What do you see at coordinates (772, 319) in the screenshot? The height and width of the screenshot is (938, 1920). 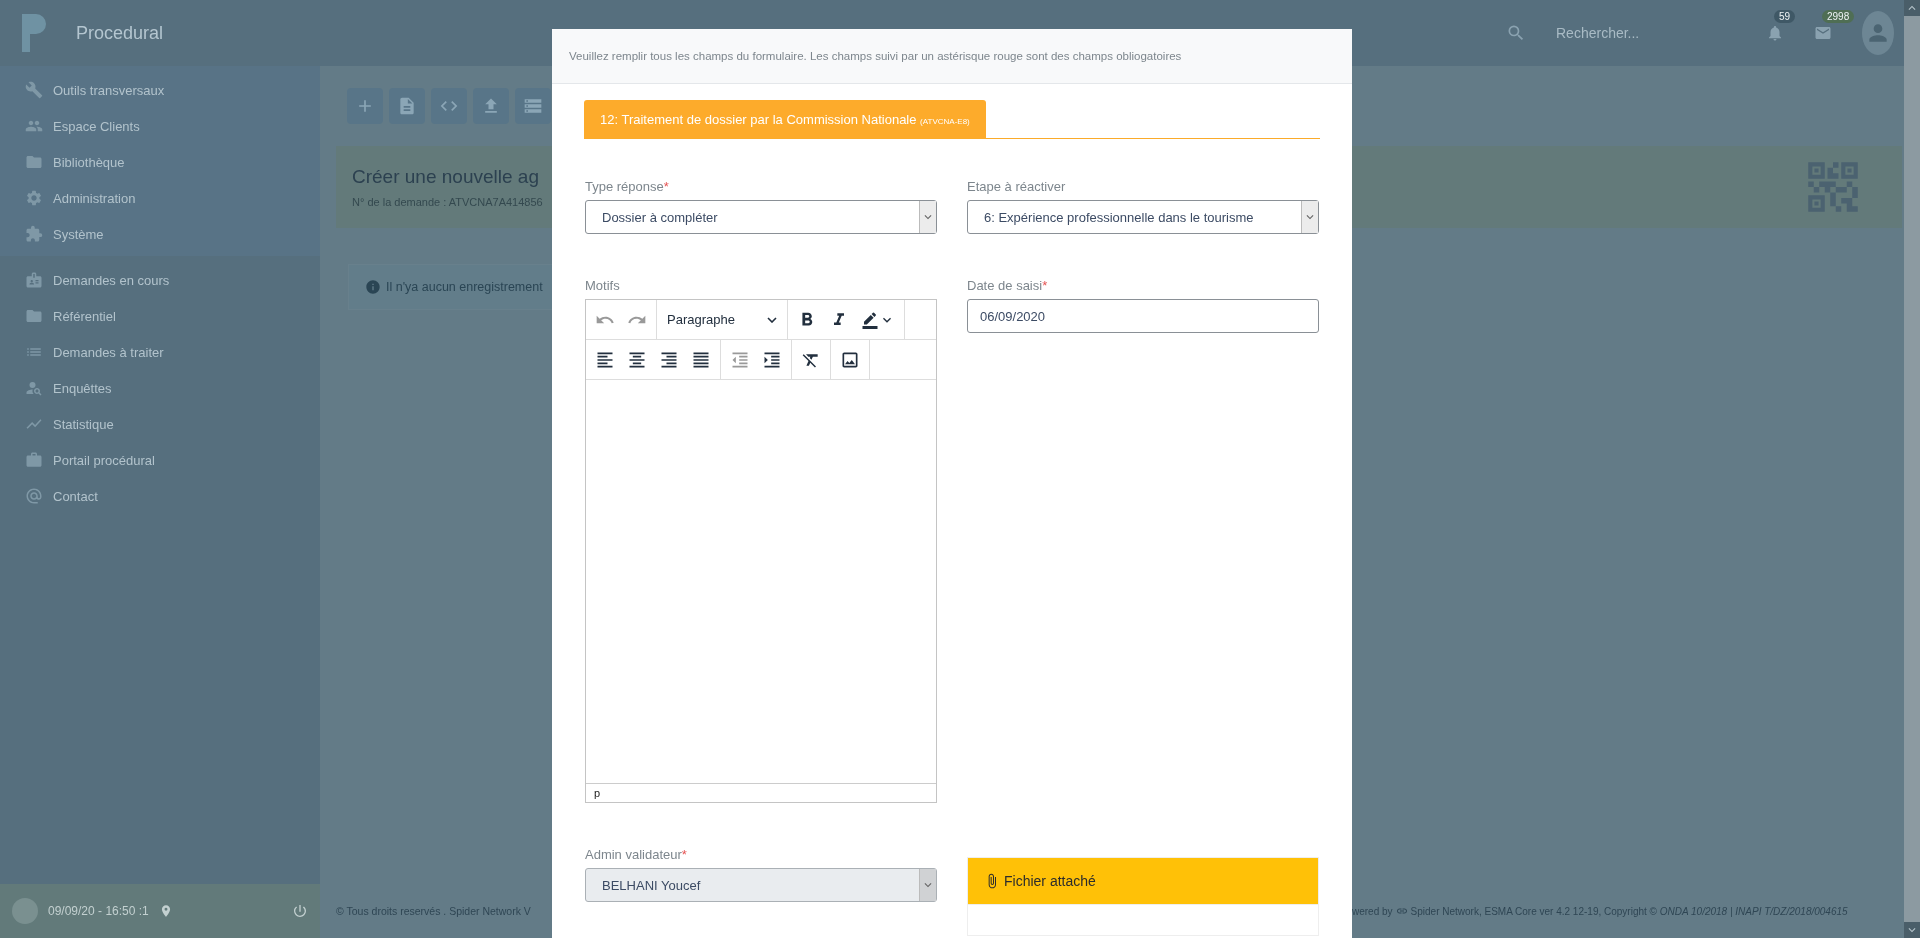 I see `caret-icon` at bounding box center [772, 319].